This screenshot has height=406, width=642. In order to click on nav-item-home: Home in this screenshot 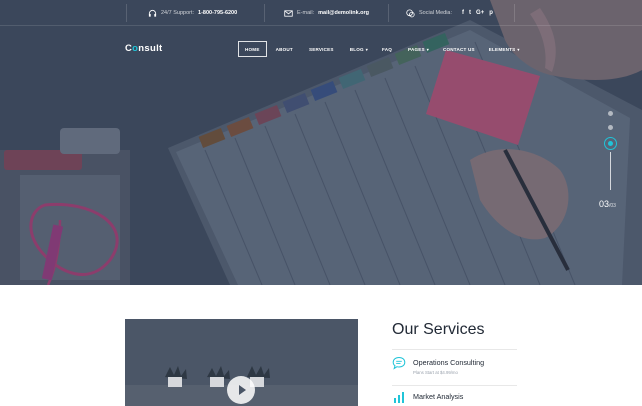, I will do `click(252, 49)`.